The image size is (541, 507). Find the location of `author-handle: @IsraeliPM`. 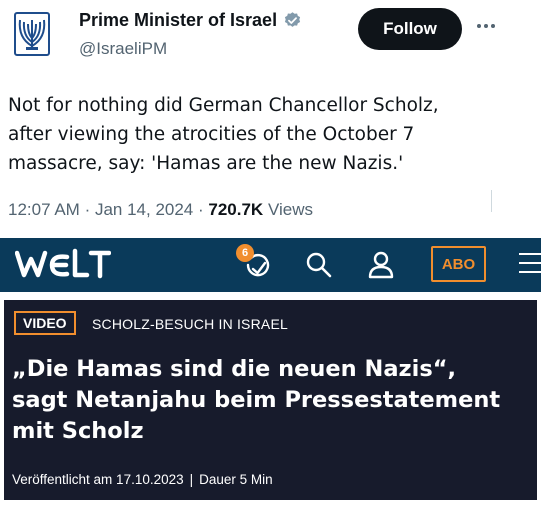

author-handle: @IsraeliPM is located at coordinates (123, 49).